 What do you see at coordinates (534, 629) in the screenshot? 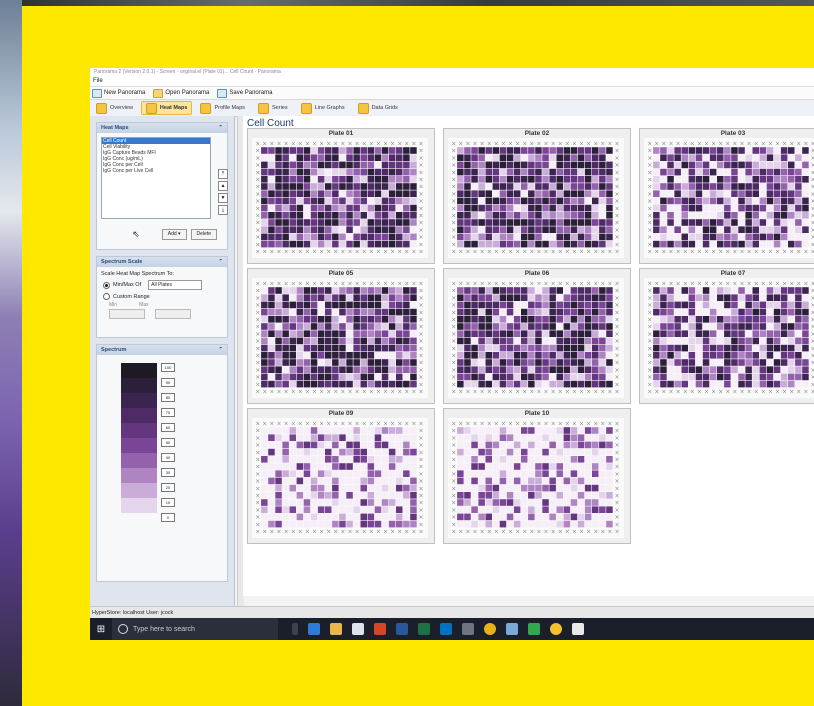
I see `app-green-icon` at bounding box center [534, 629].